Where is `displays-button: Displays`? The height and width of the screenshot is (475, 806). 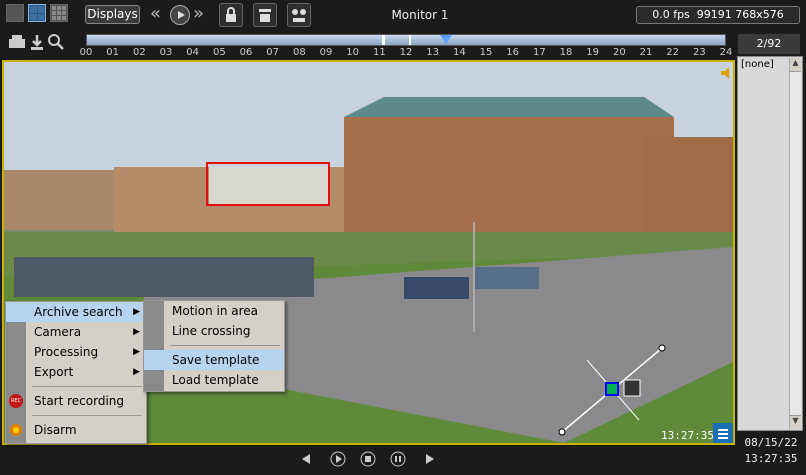
displays-button: Displays is located at coordinates (112, 14).